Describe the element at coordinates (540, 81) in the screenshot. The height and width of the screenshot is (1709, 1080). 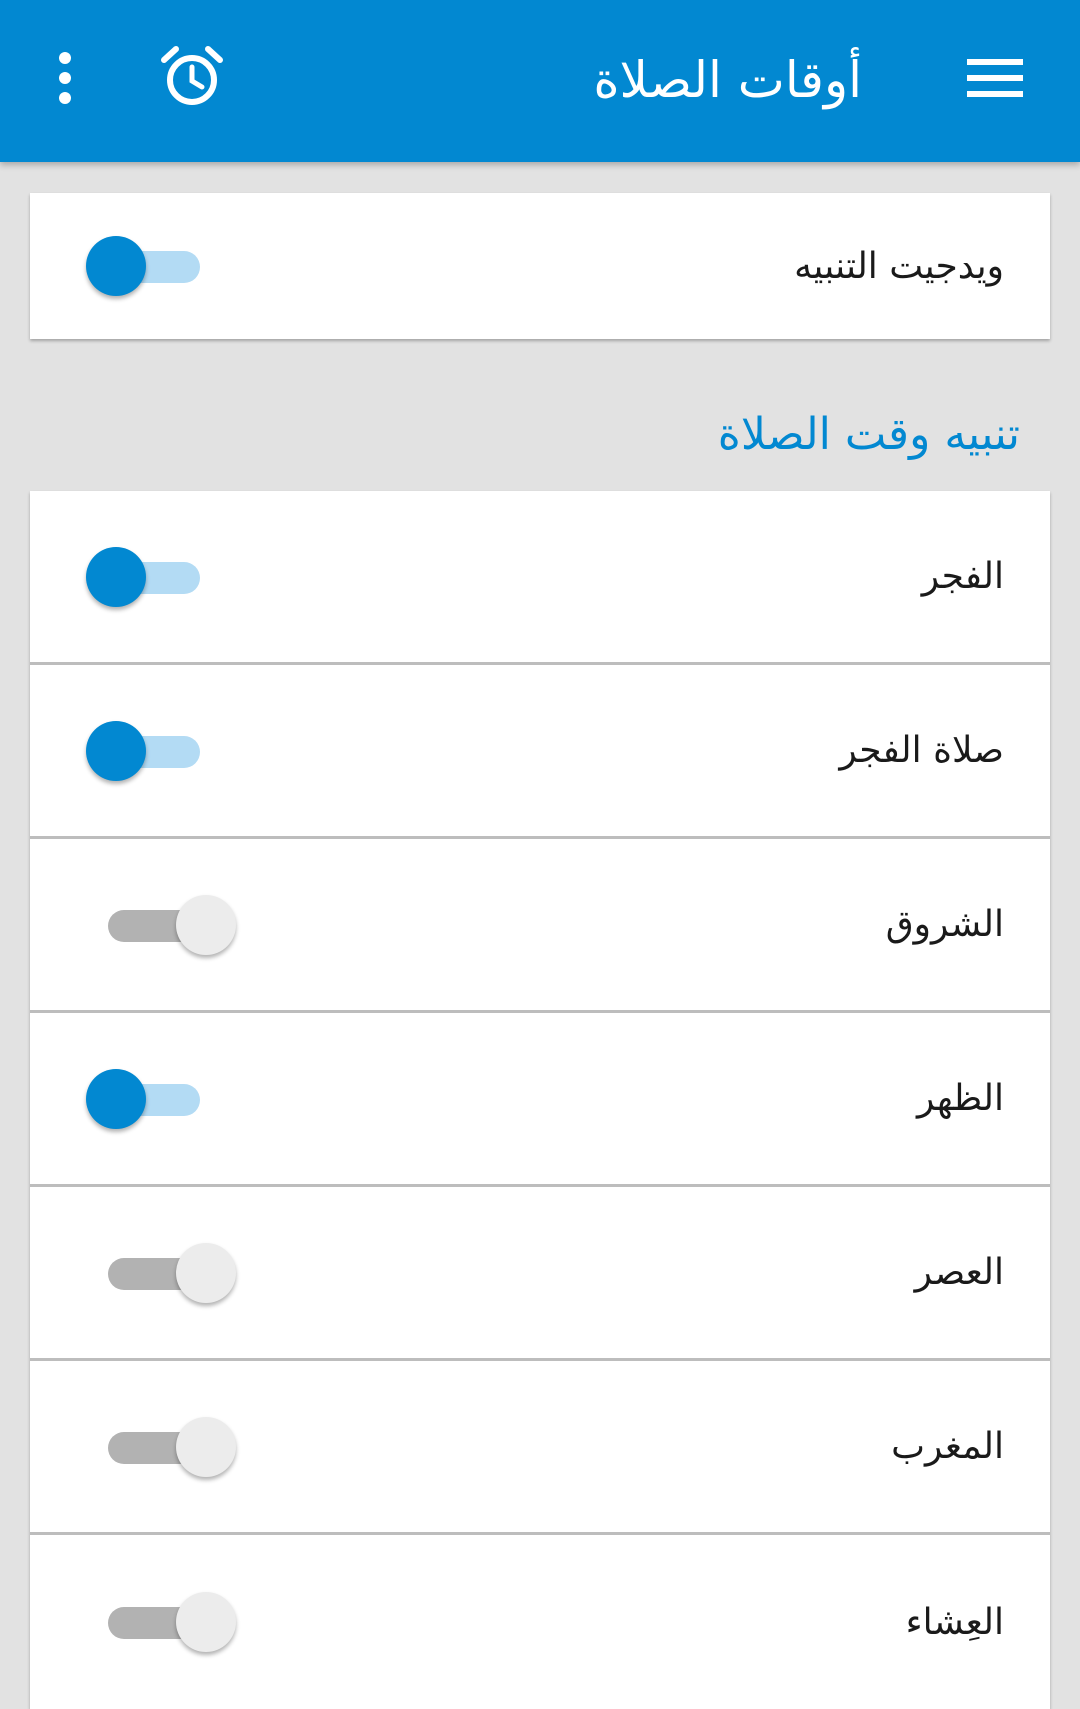
I see `app-bar: أوقات الصلاة` at that location.